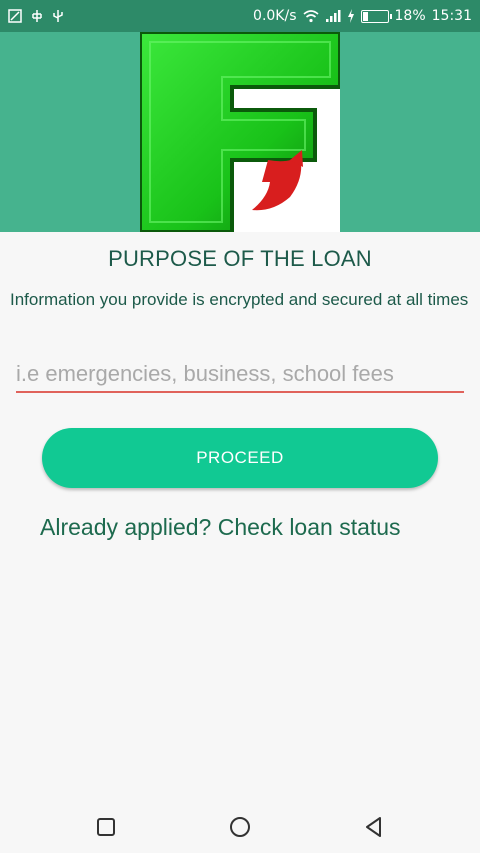  Describe the element at coordinates (240, 458) in the screenshot. I see `proceed-button: PROCEED` at that location.